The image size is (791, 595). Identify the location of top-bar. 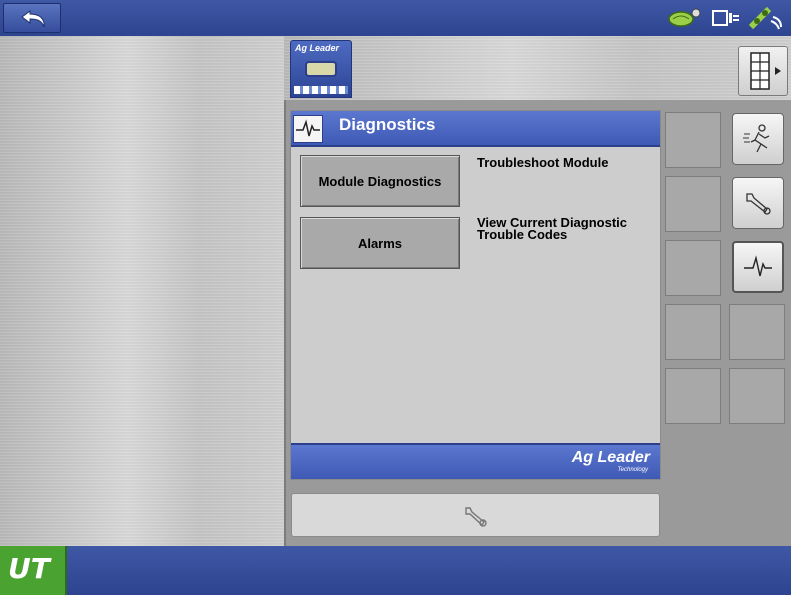
(395, 18).